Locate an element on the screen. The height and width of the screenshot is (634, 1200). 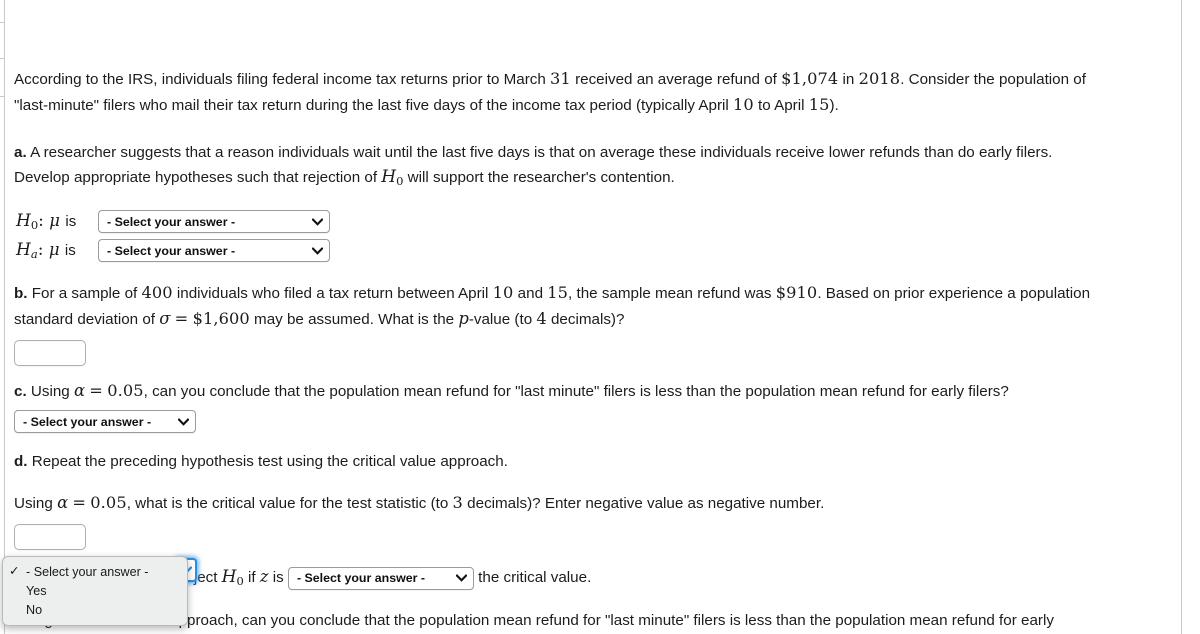
alternative-hypothesis-select: - Select your answer - is located at coordinates (214, 251).